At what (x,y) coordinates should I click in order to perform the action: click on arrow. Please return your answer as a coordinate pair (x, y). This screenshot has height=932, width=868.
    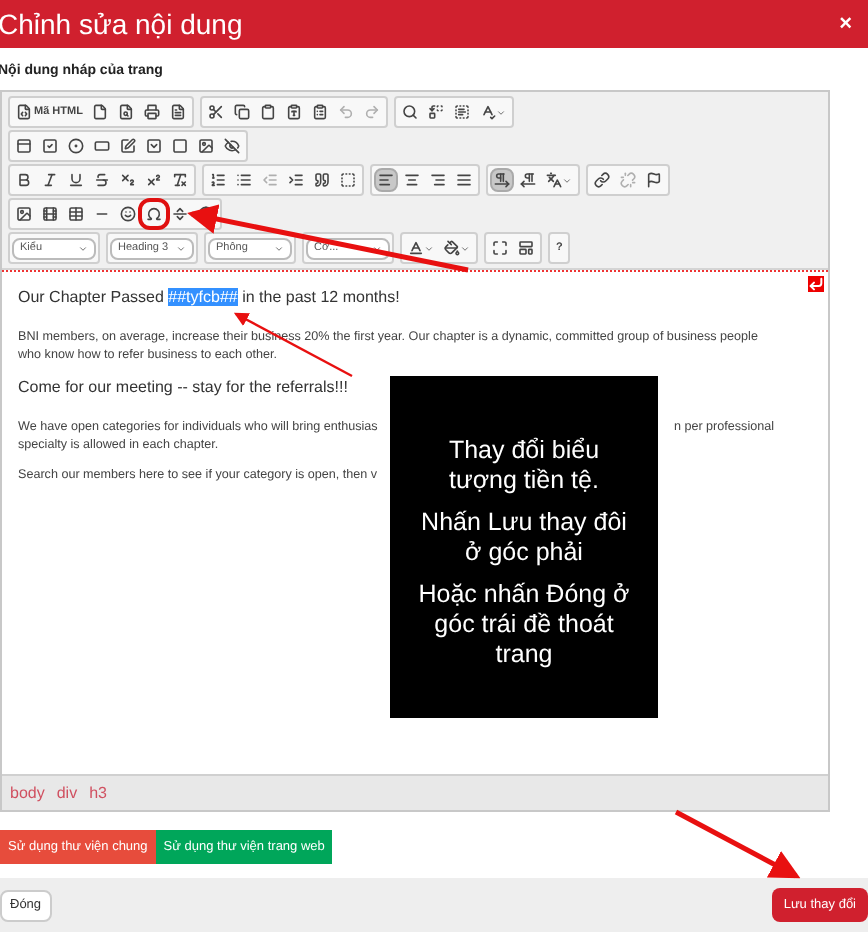
    Looking at the image, I should click on (737, 844).